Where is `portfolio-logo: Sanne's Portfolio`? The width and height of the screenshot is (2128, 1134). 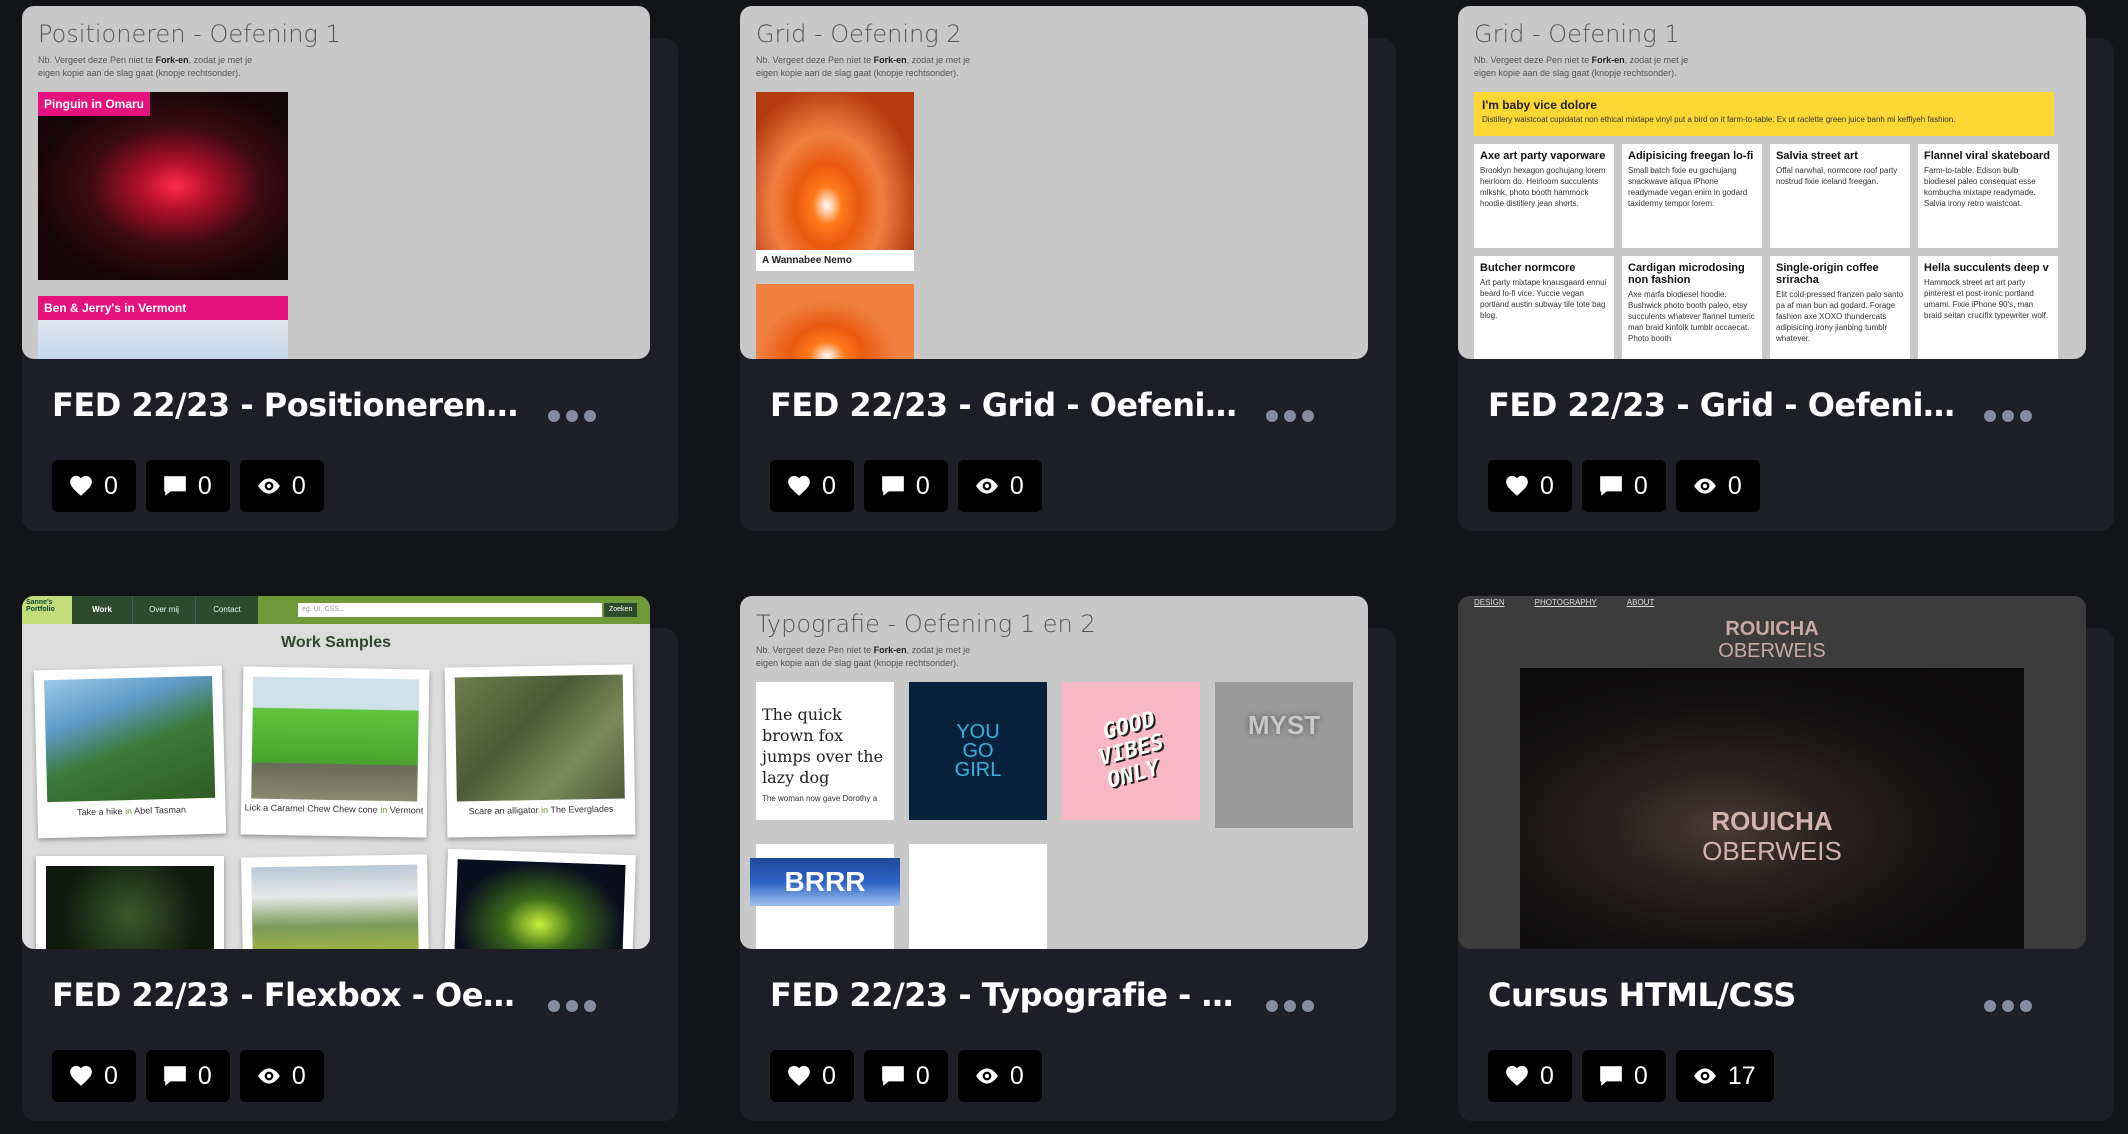
portfolio-logo: Sanne's Portfolio is located at coordinates (47, 610).